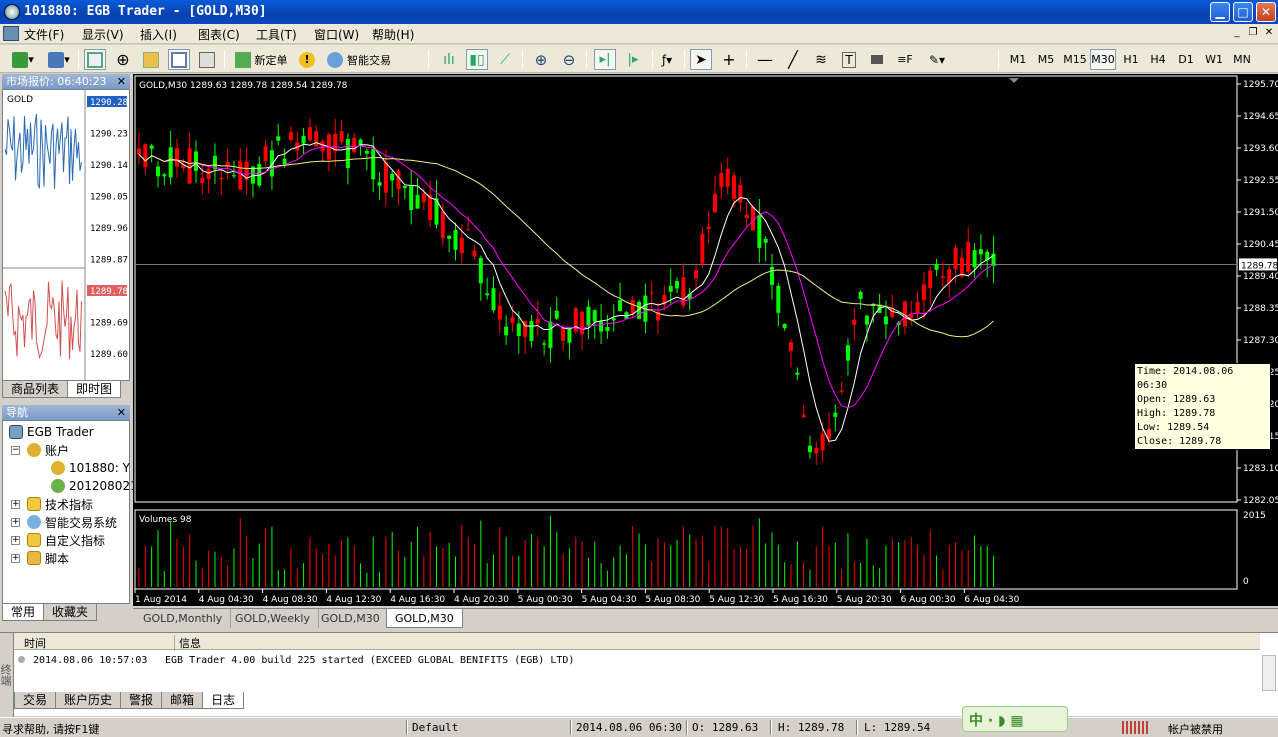 The height and width of the screenshot is (737, 1278). Describe the element at coordinates (1253, 33) in the screenshot. I see `mdi-restore-button: ❐` at that location.